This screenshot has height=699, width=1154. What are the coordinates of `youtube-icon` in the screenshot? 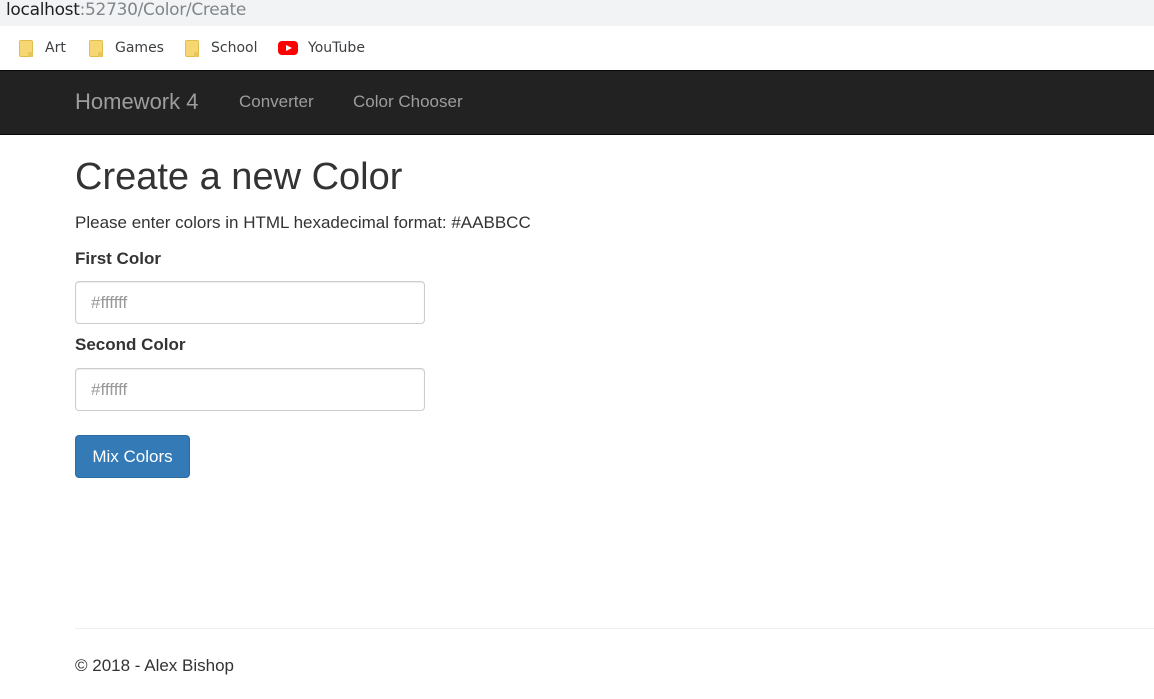 It's located at (288, 48).